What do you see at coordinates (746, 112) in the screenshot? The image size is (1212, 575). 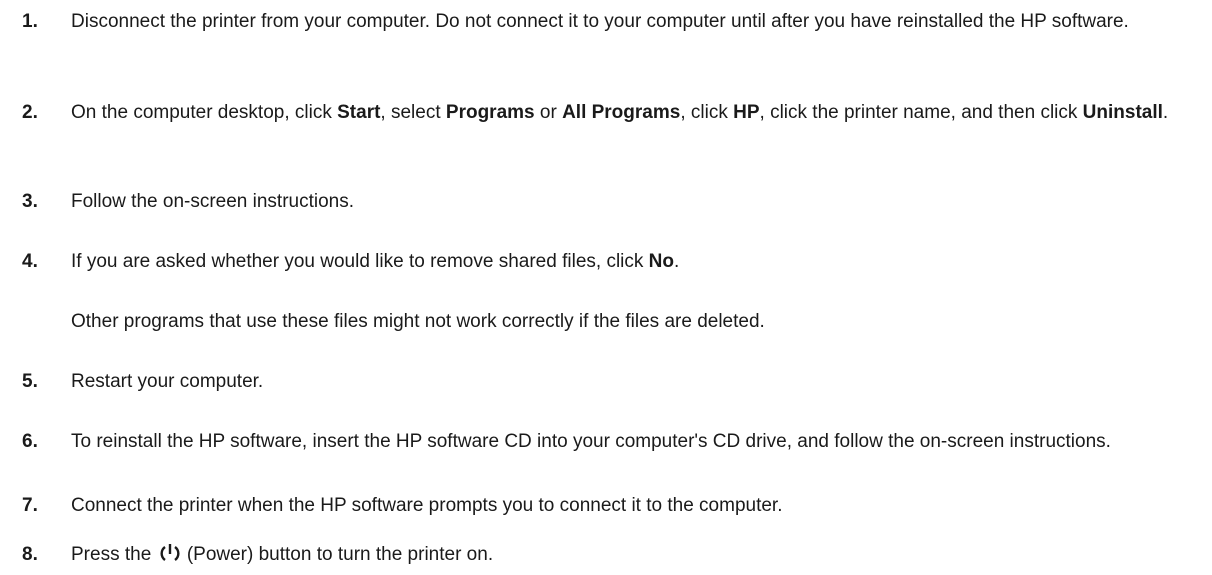 I see `bold-term: HP` at bounding box center [746, 112].